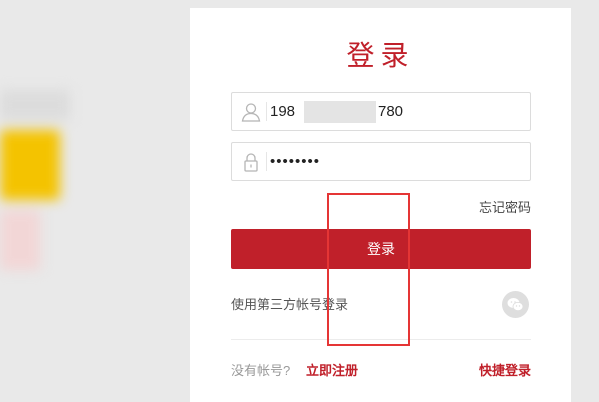 The height and width of the screenshot is (402, 599). What do you see at coordinates (505, 206) in the screenshot?
I see `forgot-password-link: 忘记密码` at bounding box center [505, 206].